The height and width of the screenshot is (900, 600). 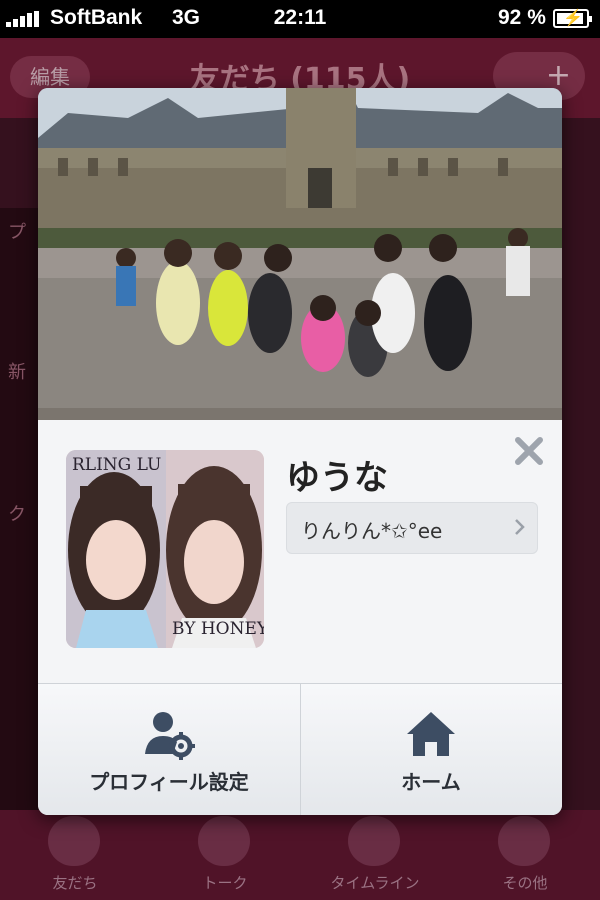 I want to click on avatar-text-top: RLING LU, so click(x=116, y=465).